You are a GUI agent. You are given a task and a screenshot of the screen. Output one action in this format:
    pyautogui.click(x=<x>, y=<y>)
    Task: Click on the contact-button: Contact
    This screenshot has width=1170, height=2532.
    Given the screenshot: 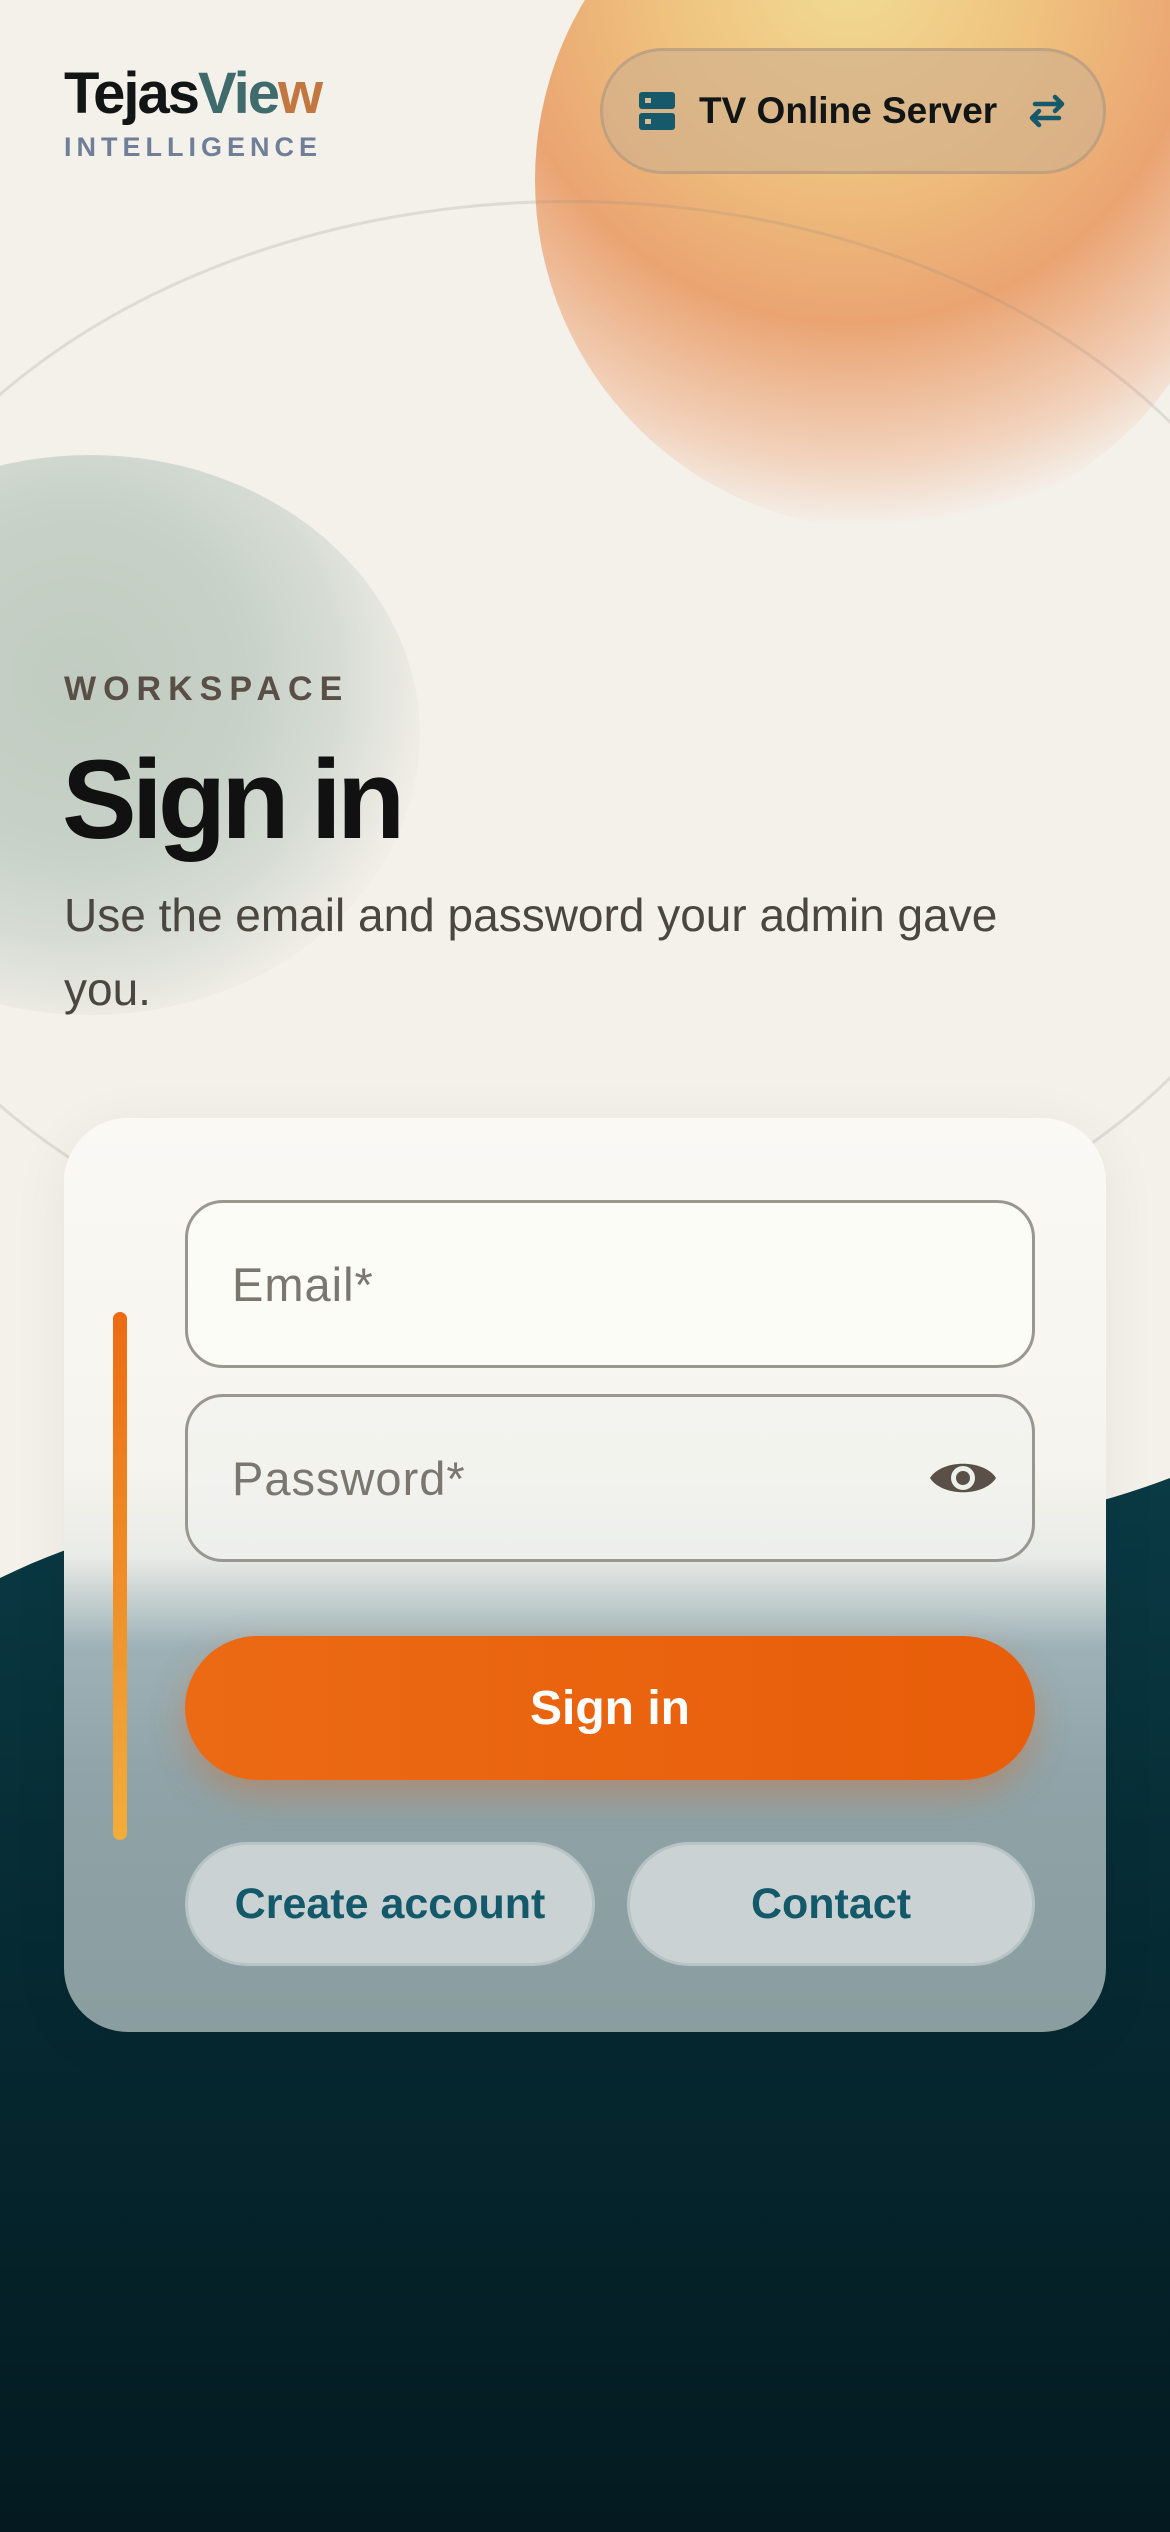 What is the action you would take?
    pyautogui.click(x=831, y=1904)
    